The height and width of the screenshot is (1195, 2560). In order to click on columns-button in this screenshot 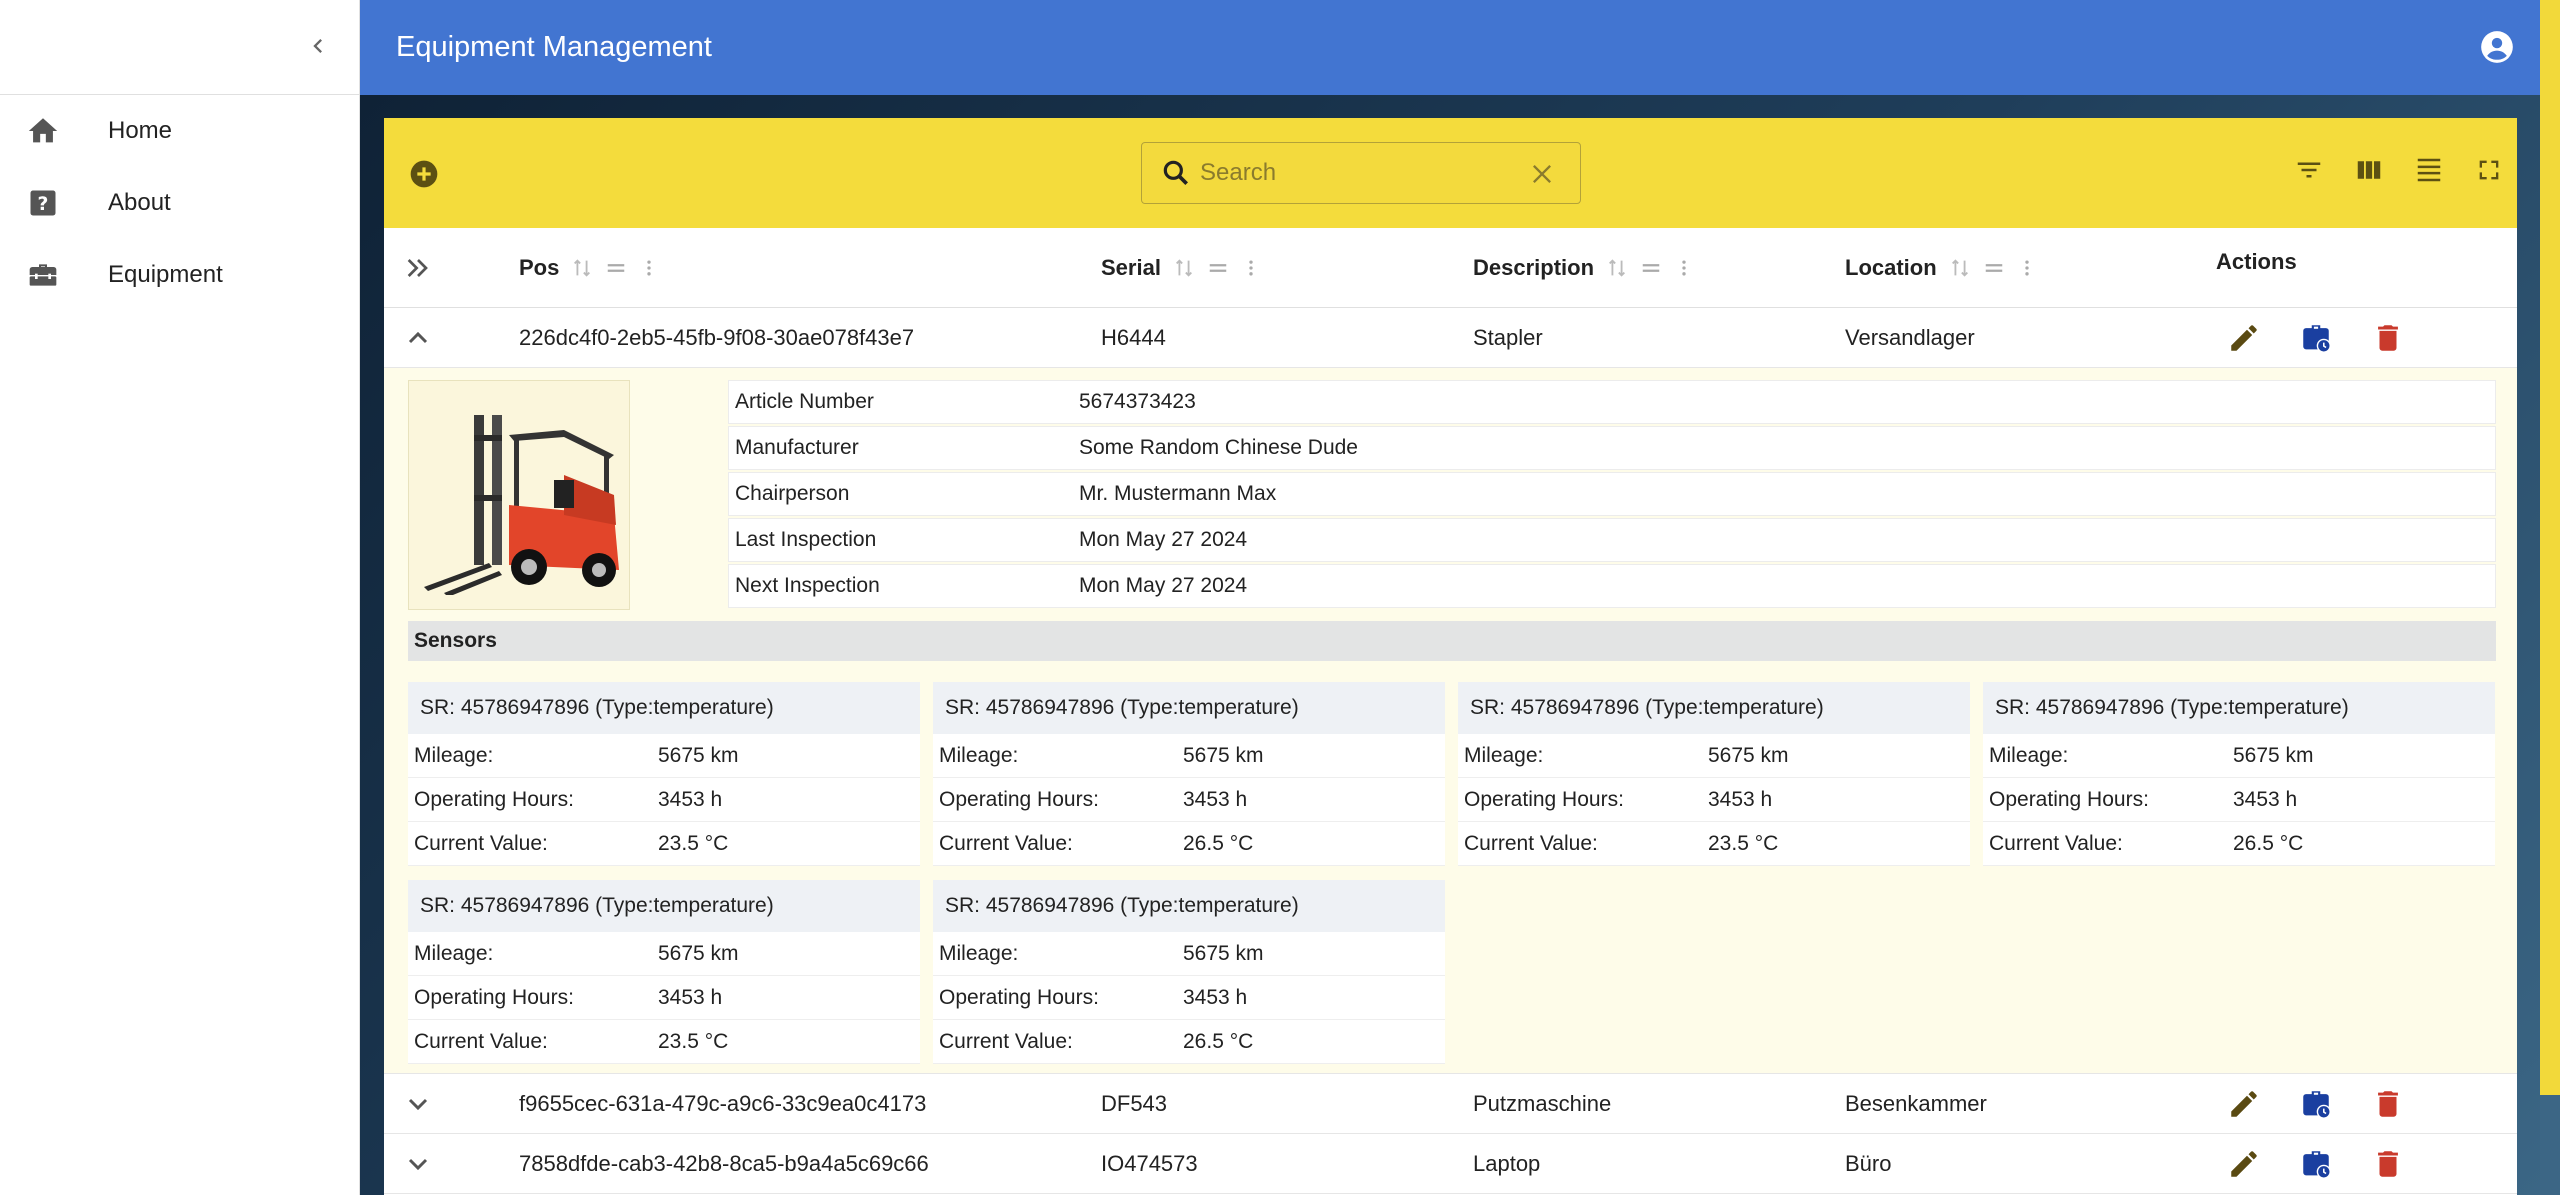, I will do `click(2369, 170)`.